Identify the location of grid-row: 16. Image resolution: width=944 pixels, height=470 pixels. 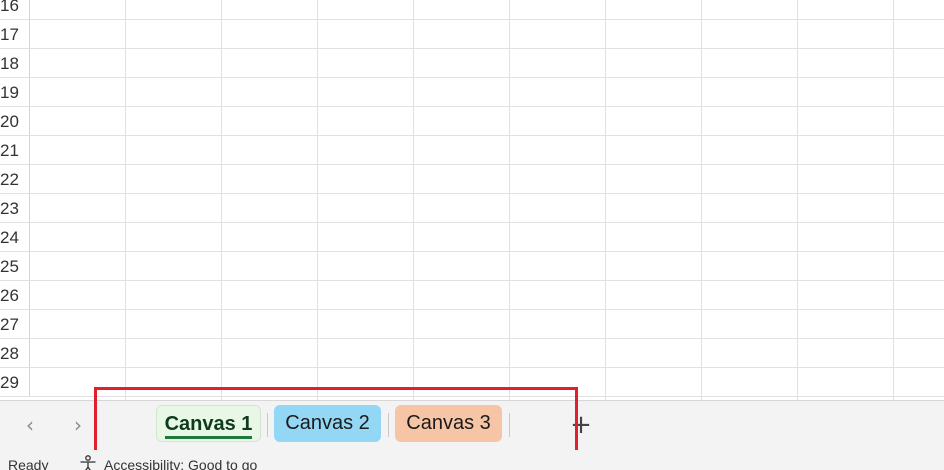
(472, 10).